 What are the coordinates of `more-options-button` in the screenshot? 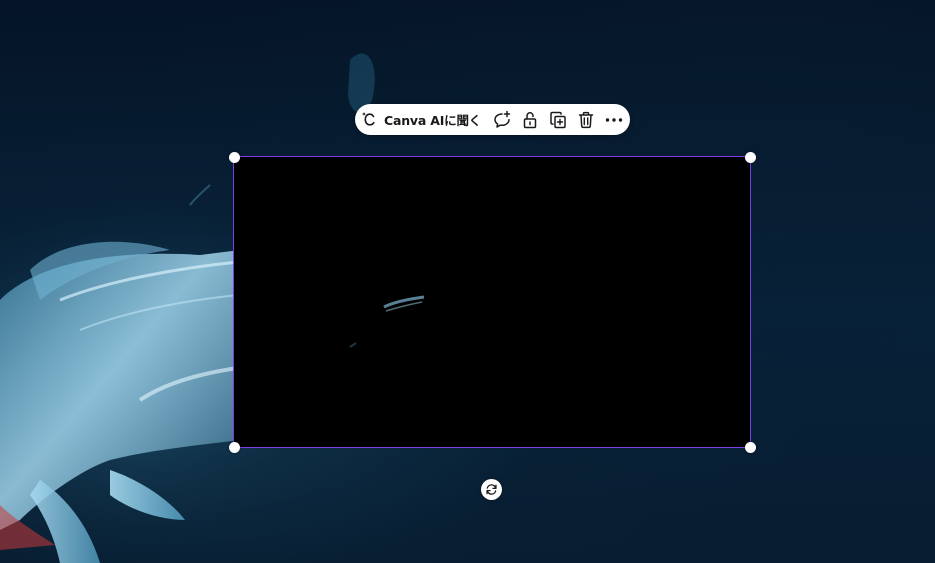 It's located at (613, 120).